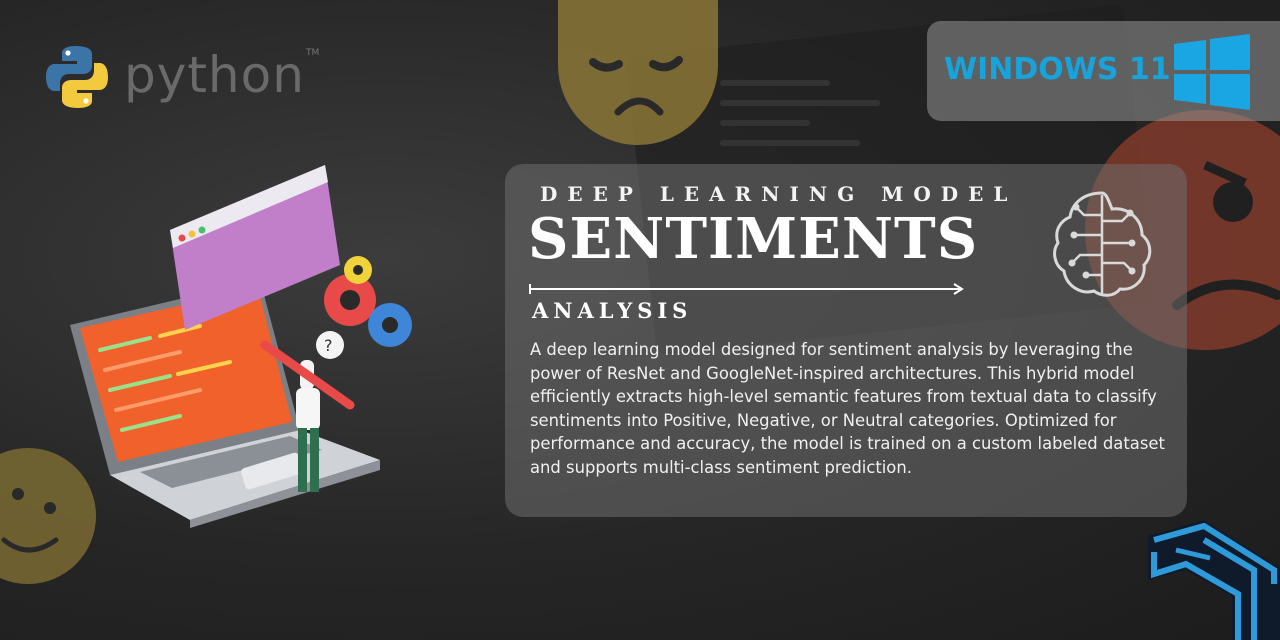 The width and height of the screenshot is (1280, 640). I want to click on brain-circuit-icon, so click(1102, 244).